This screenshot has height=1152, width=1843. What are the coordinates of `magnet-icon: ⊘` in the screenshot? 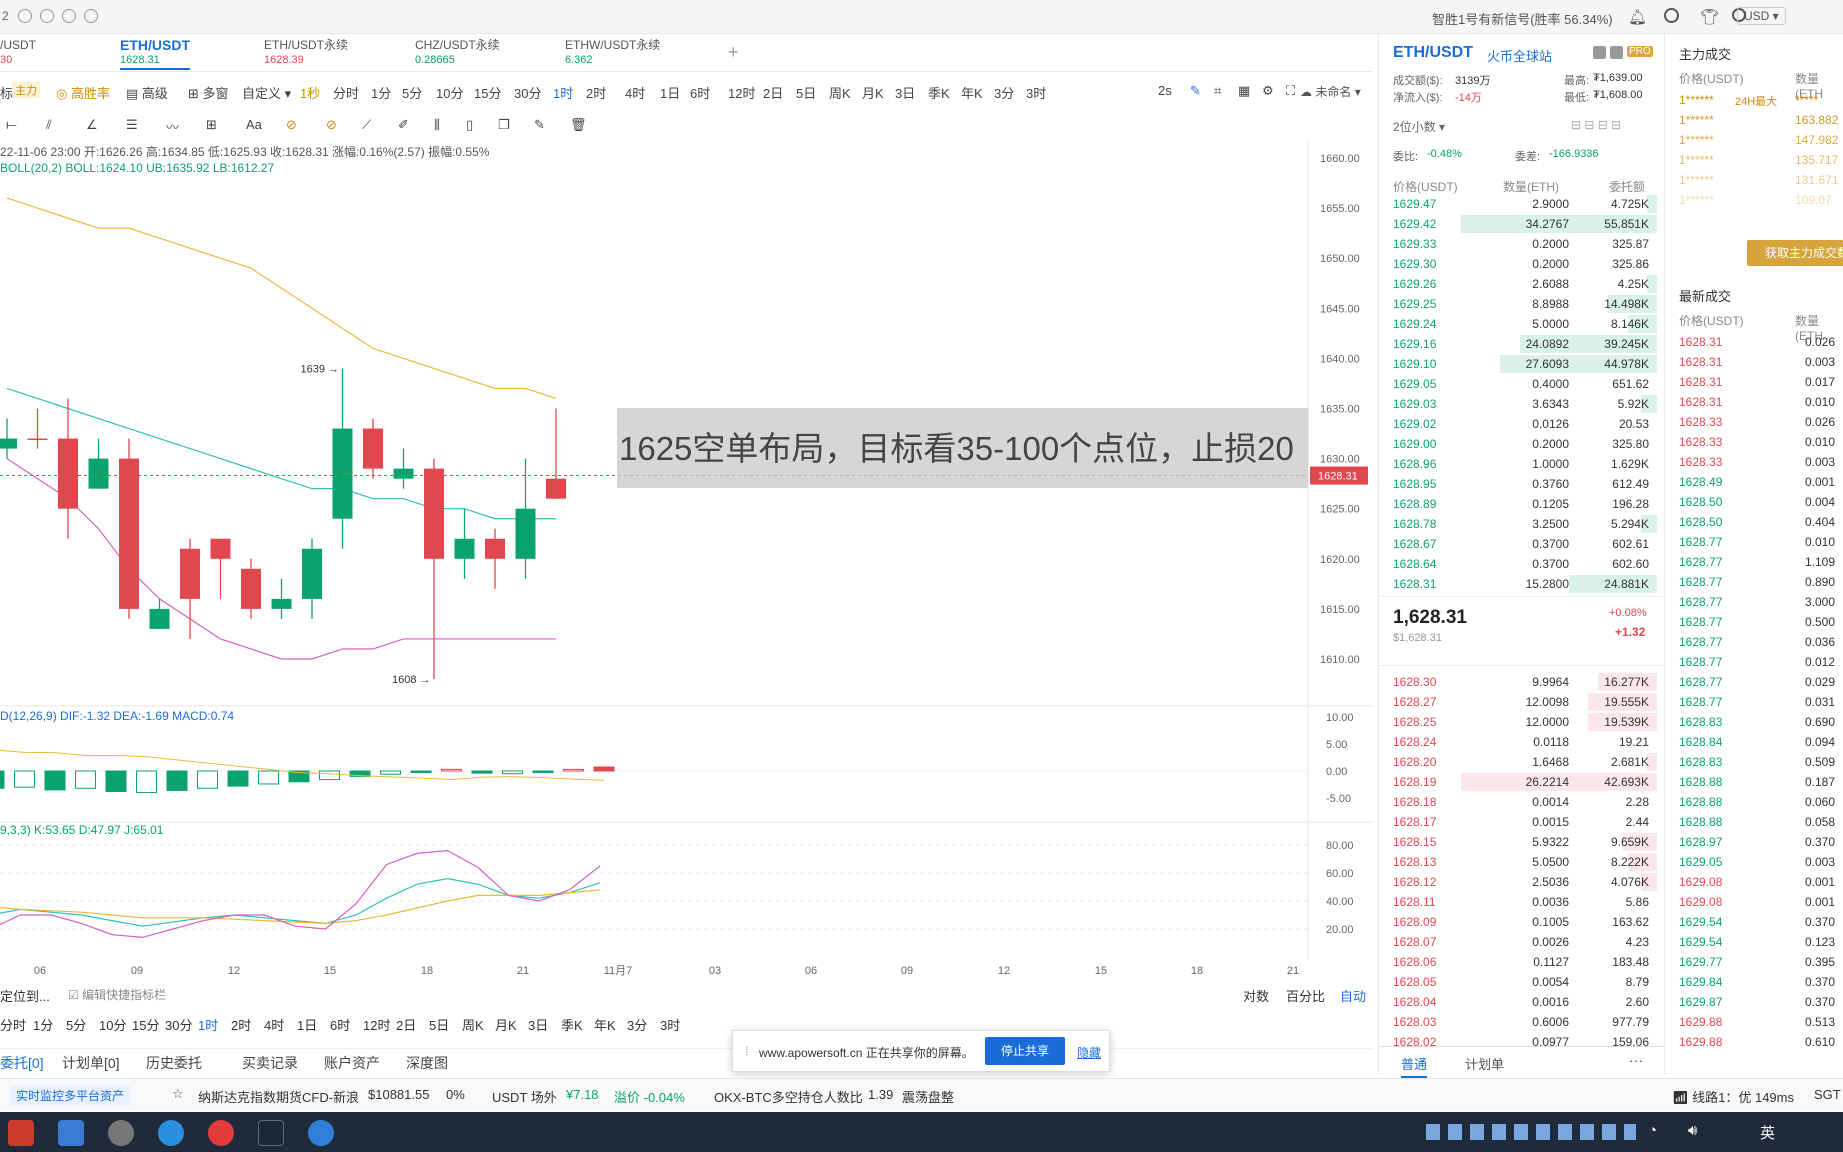 It's located at (291, 125).